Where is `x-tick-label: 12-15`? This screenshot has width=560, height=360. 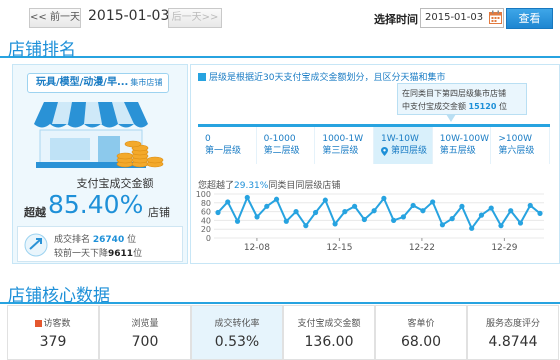
x-tick-label: 12-15 is located at coordinates (339, 248).